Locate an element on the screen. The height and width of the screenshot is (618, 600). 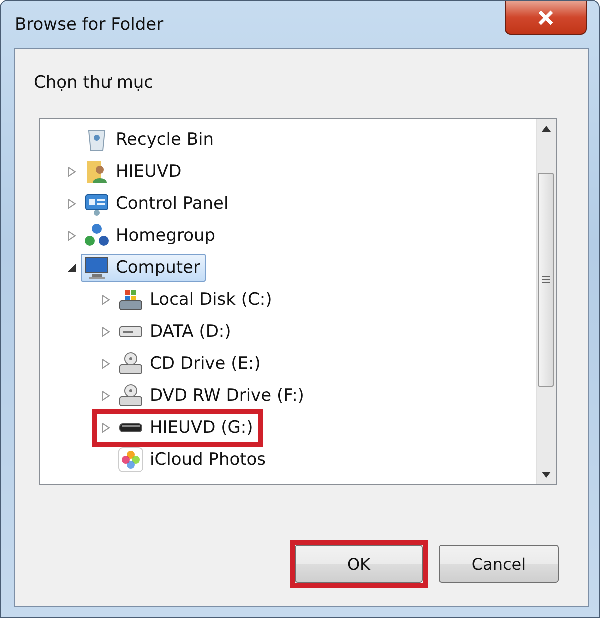
system-disk-icon is located at coordinates (131, 300).